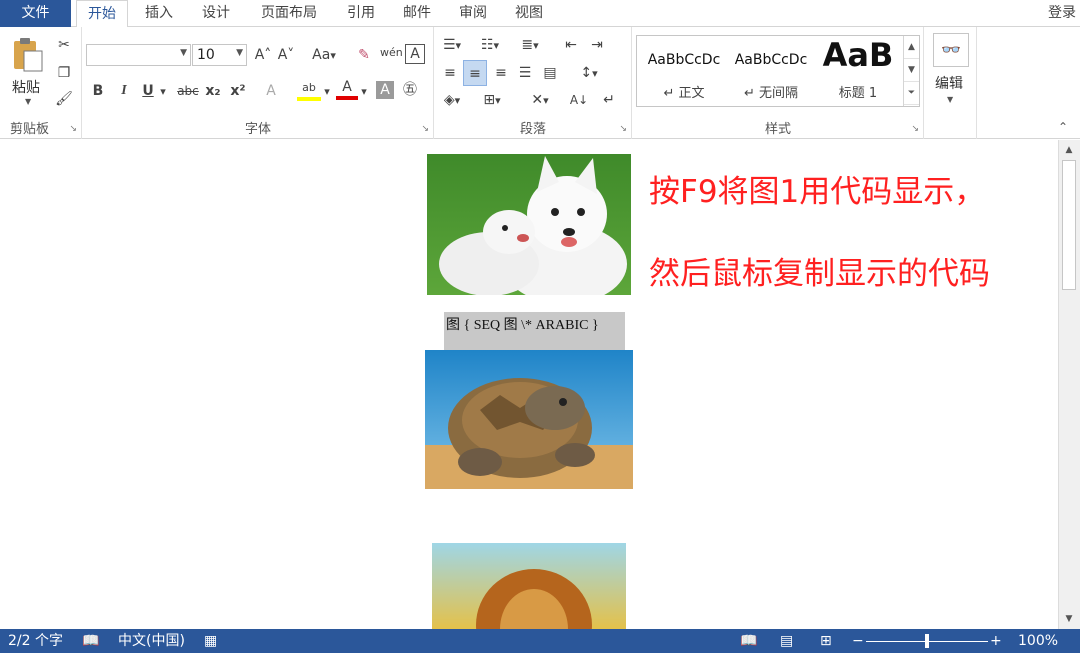 Image resolution: width=1080 pixels, height=653 pixels. I want to click on zoom-slider, so click(927, 641).